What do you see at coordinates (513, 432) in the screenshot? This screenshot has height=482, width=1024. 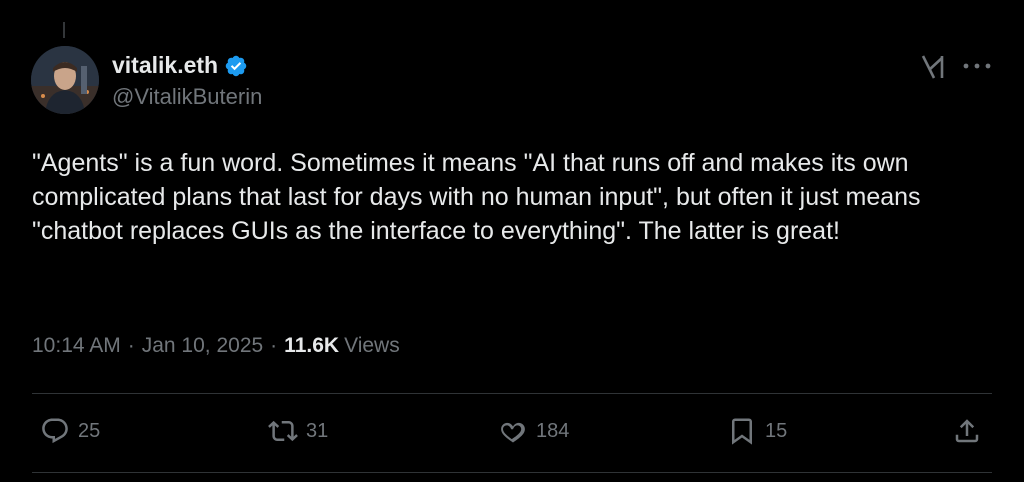 I see `like-icon` at bounding box center [513, 432].